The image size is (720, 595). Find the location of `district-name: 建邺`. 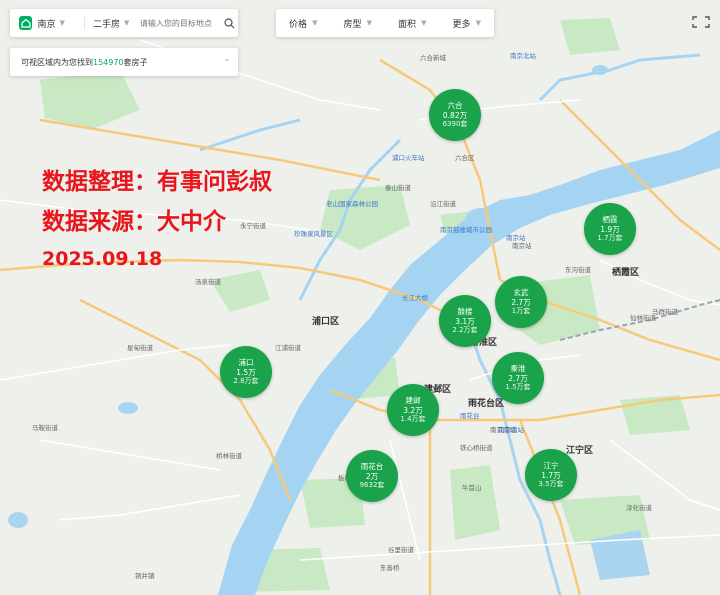

district-name: 建邺 is located at coordinates (413, 401).